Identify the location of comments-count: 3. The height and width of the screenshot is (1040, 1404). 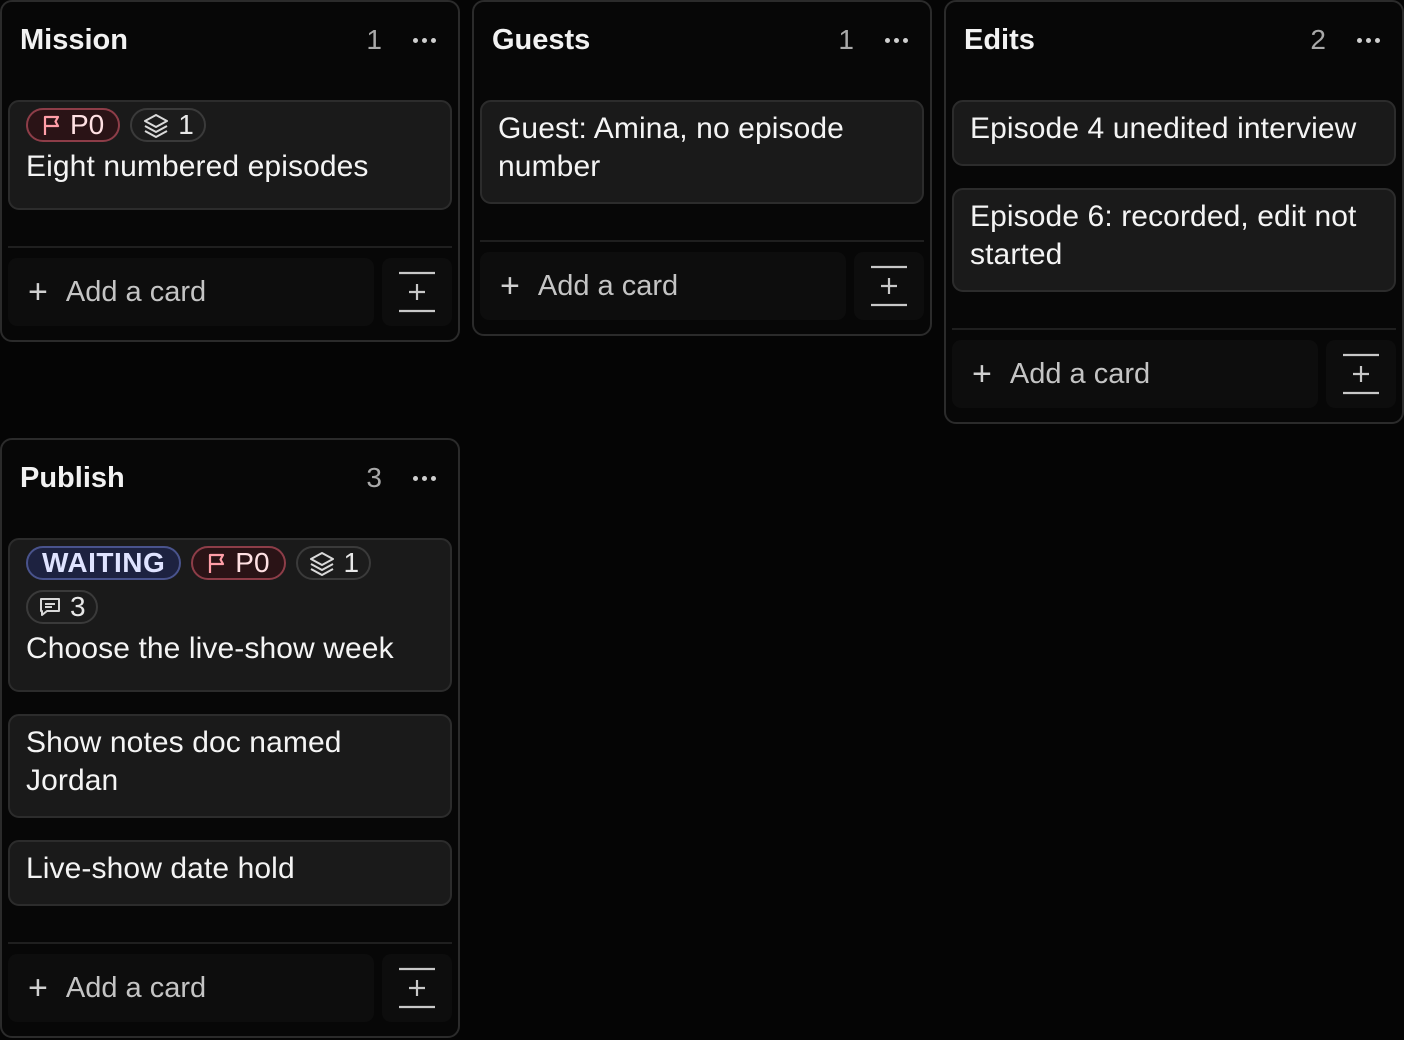
(78, 606).